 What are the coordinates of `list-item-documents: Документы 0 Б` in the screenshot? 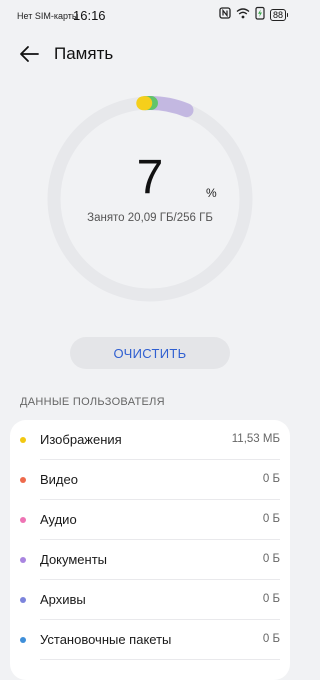 It's located at (150, 560).